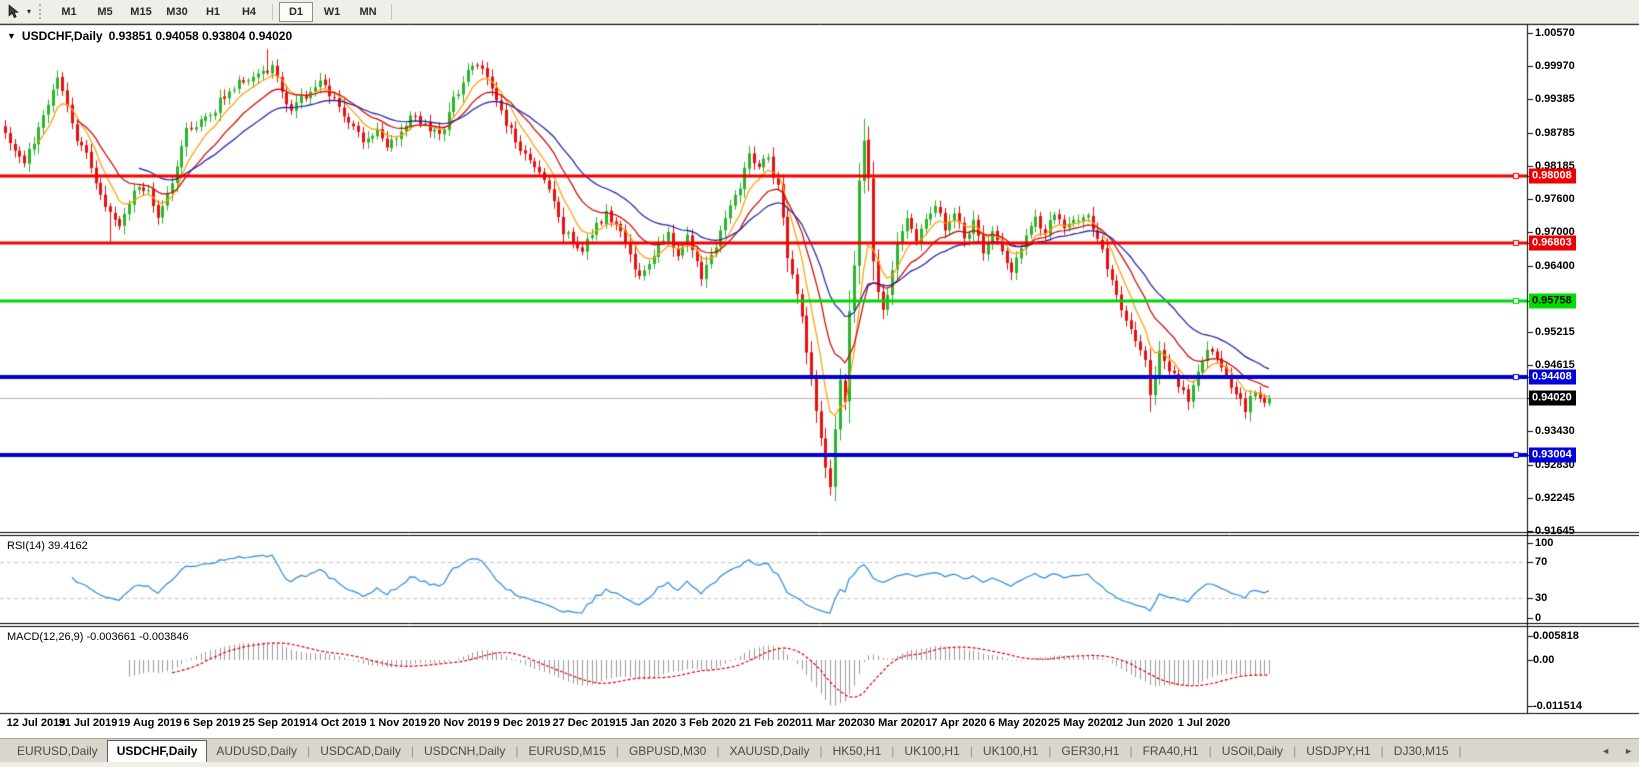 The width and height of the screenshot is (1639, 767). What do you see at coordinates (464, 751) in the screenshot?
I see `tab-usdcnh-daily: USDCNH,Daily` at bounding box center [464, 751].